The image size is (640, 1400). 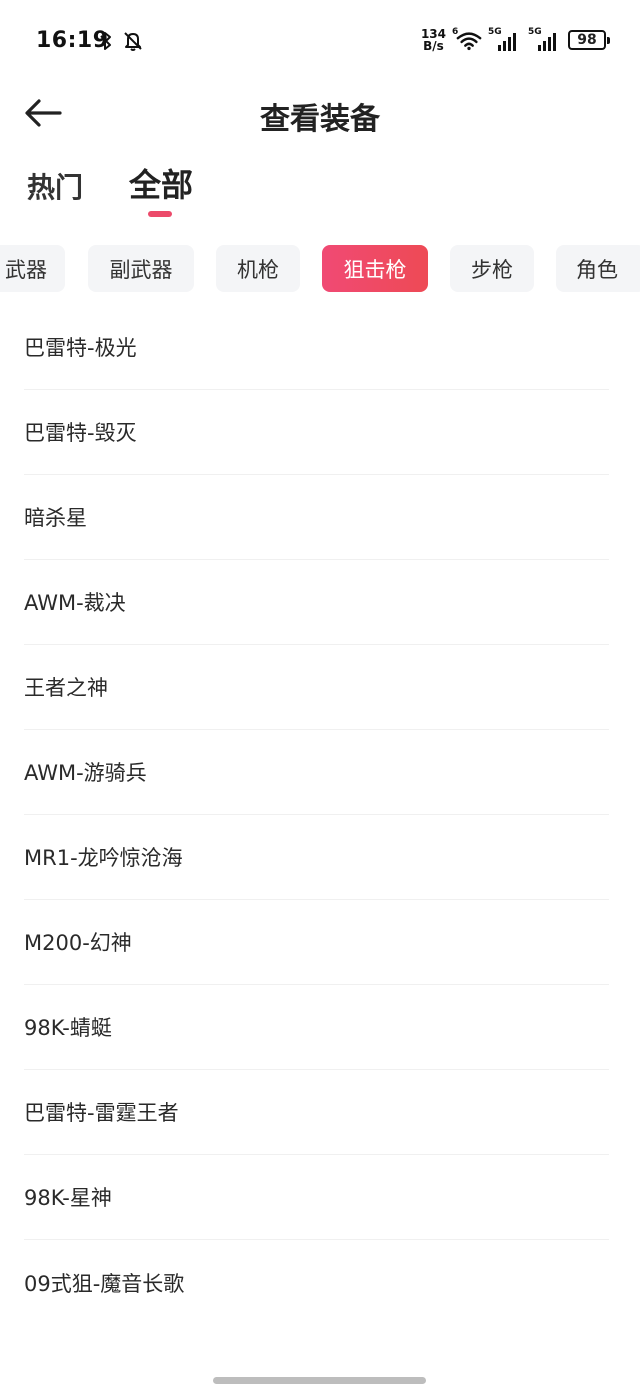 I want to click on tab-bar: 热门 全部, so click(x=320, y=190).